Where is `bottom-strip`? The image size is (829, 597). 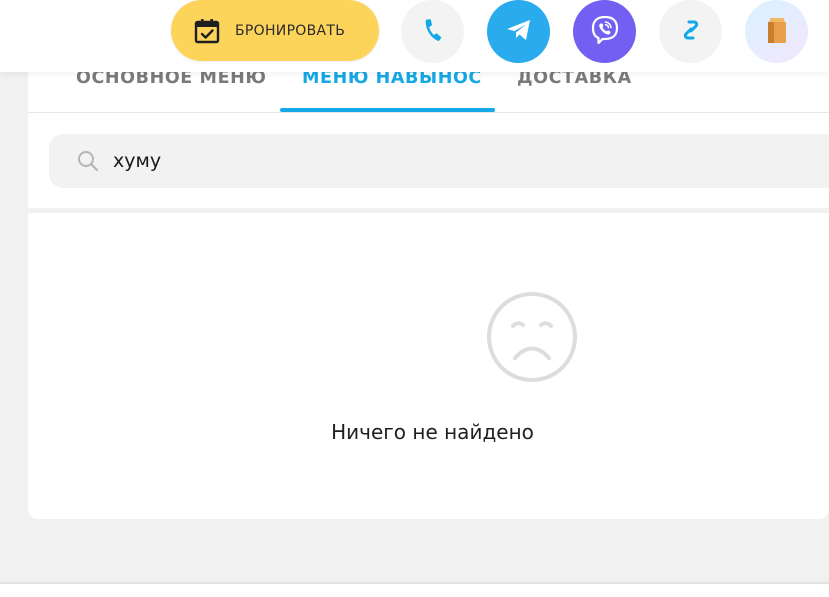 bottom-strip is located at coordinates (414, 590).